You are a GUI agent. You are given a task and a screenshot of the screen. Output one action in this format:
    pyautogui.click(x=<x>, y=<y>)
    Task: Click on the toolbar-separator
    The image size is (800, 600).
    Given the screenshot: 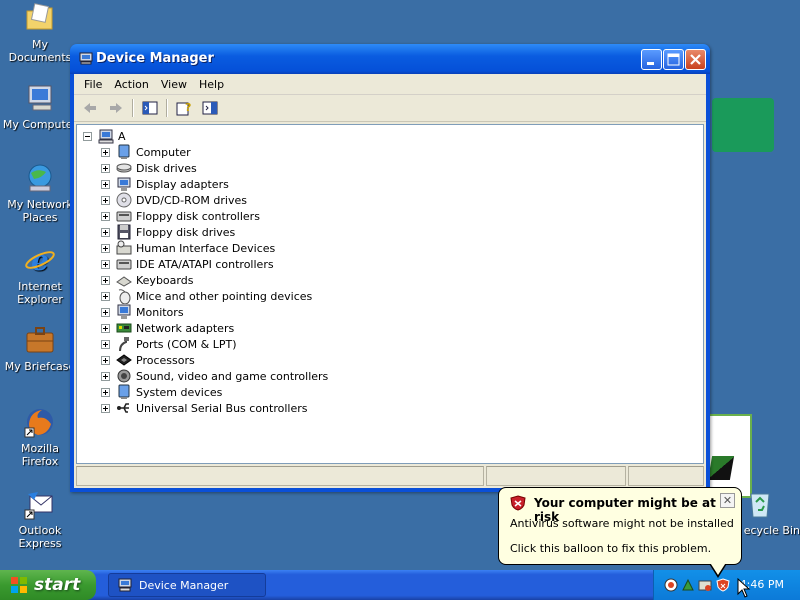 What is the action you would take?
    pyautogui.click(x=133, y=108)
    